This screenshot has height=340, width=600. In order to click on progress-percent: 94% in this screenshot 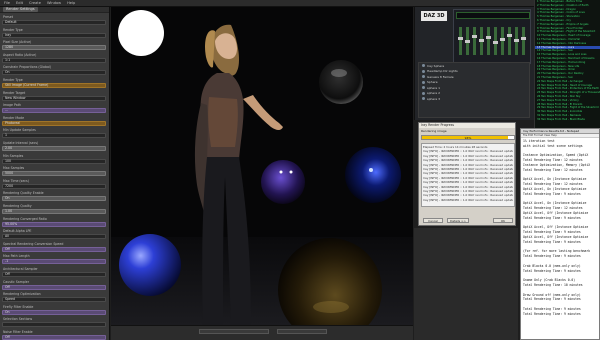, I will do `click(468, 138)`.